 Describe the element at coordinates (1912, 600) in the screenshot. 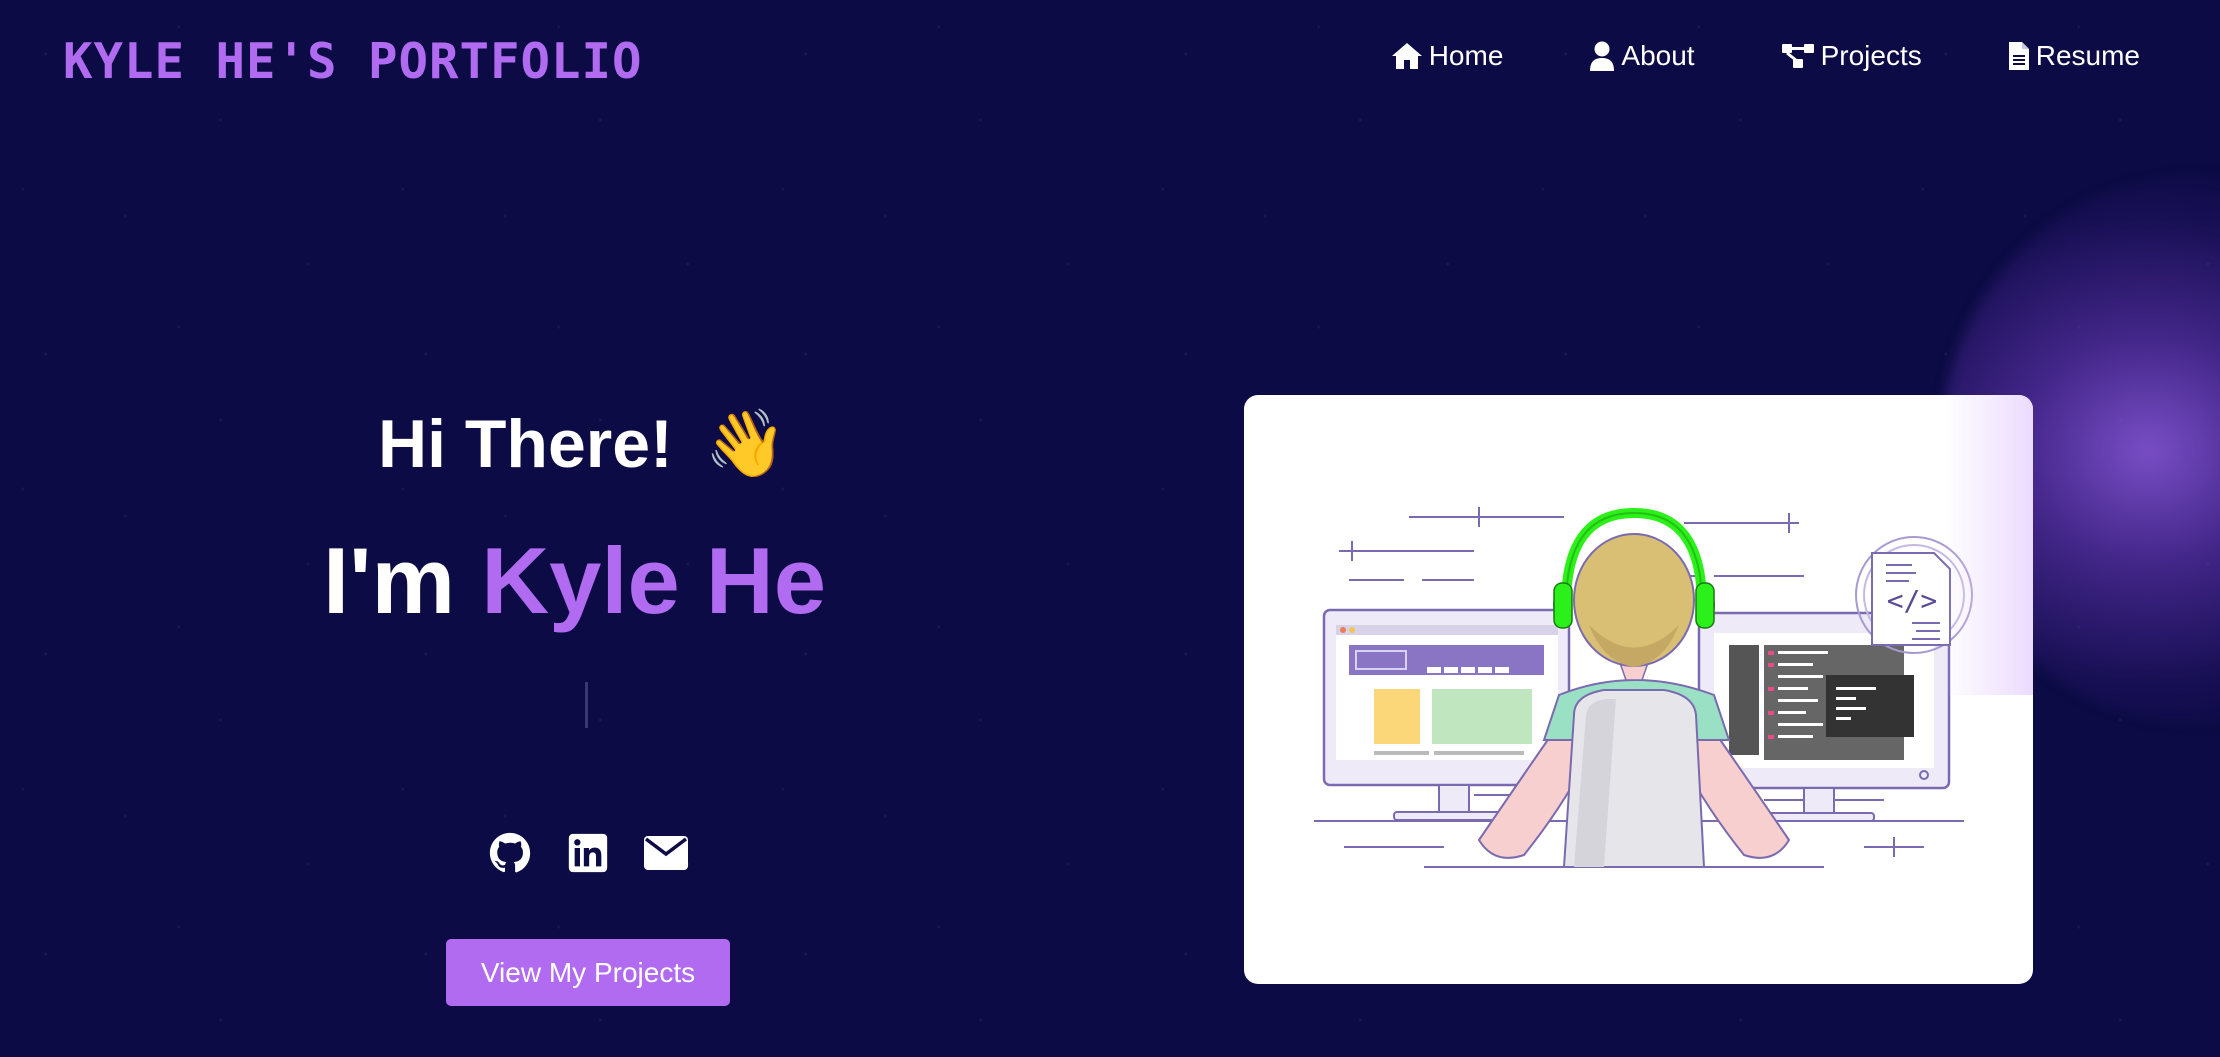

I see `code-badge-text: </>` at that location.